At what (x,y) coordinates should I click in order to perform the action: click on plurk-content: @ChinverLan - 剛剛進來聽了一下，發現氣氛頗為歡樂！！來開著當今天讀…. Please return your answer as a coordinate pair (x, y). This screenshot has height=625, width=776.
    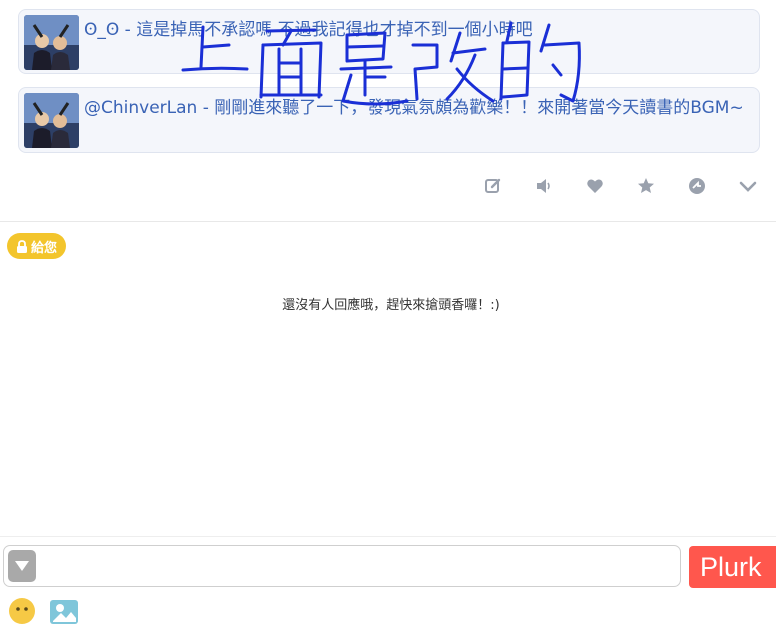
    Looking at the image, I should click on (414, 108).